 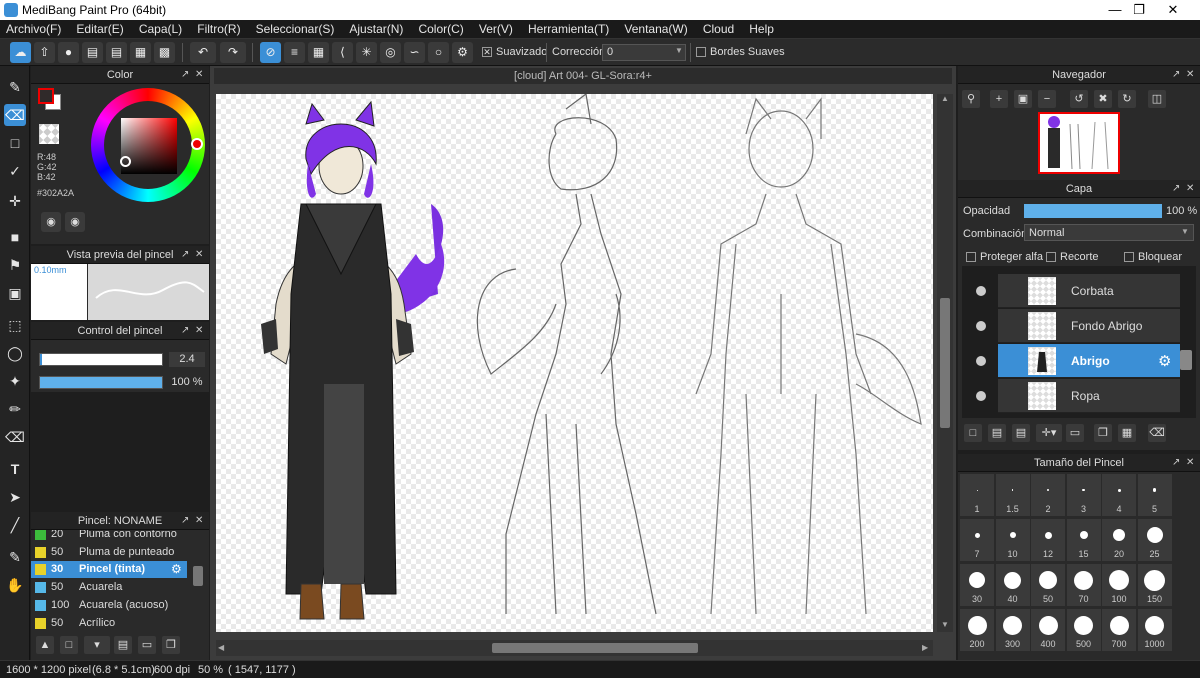 I want to click on layer-item-abrigo: Abrigo ⚙, so click(x=1078, y=361).